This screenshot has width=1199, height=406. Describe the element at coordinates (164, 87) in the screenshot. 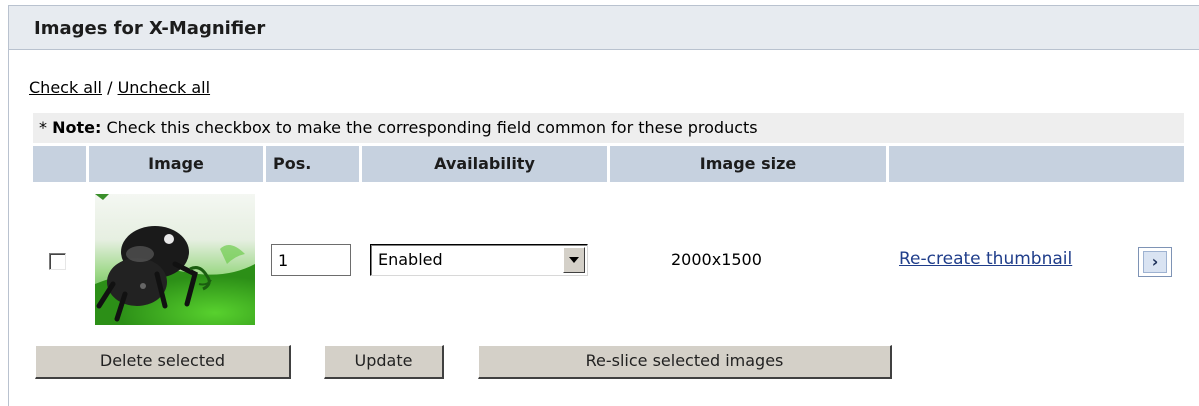

I see `uncheck-all-link: Uncheck all` at that location.